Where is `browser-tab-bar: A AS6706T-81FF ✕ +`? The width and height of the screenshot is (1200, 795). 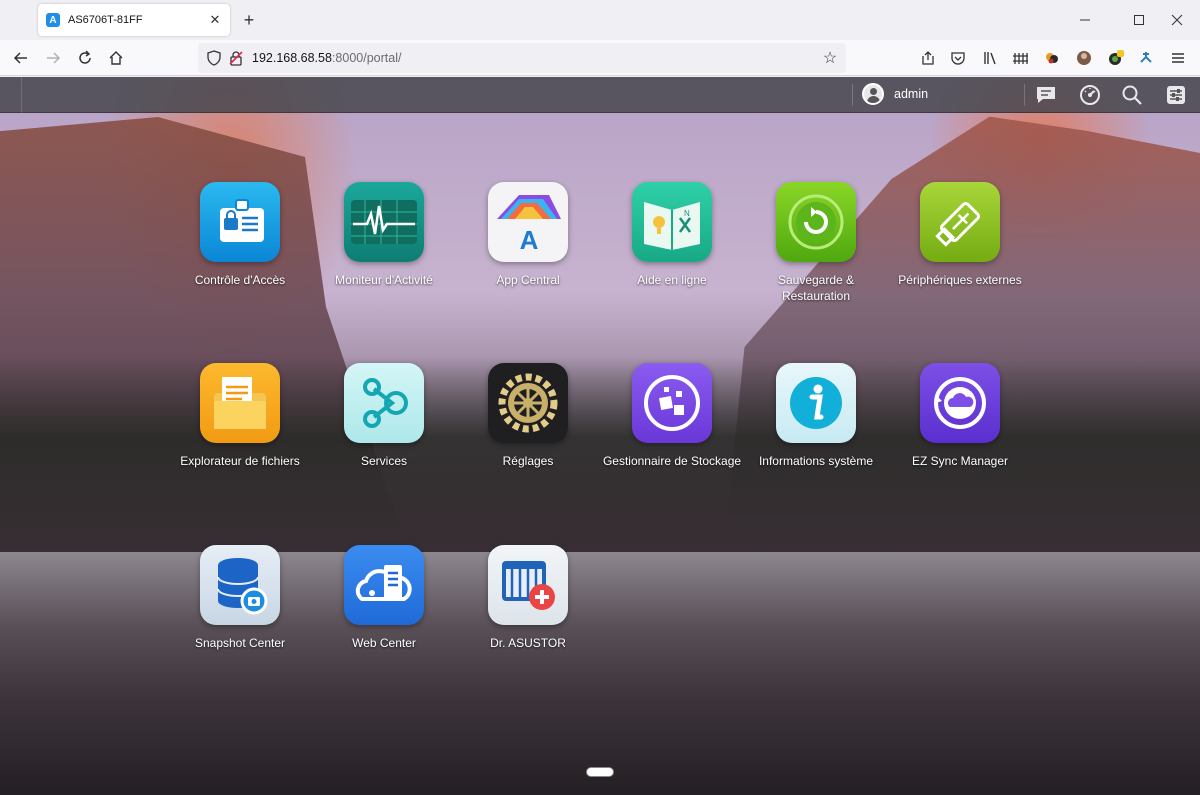
browser-tab-bar: A AS6706T-81FF ✕ + is located at coordinates (600, 20).